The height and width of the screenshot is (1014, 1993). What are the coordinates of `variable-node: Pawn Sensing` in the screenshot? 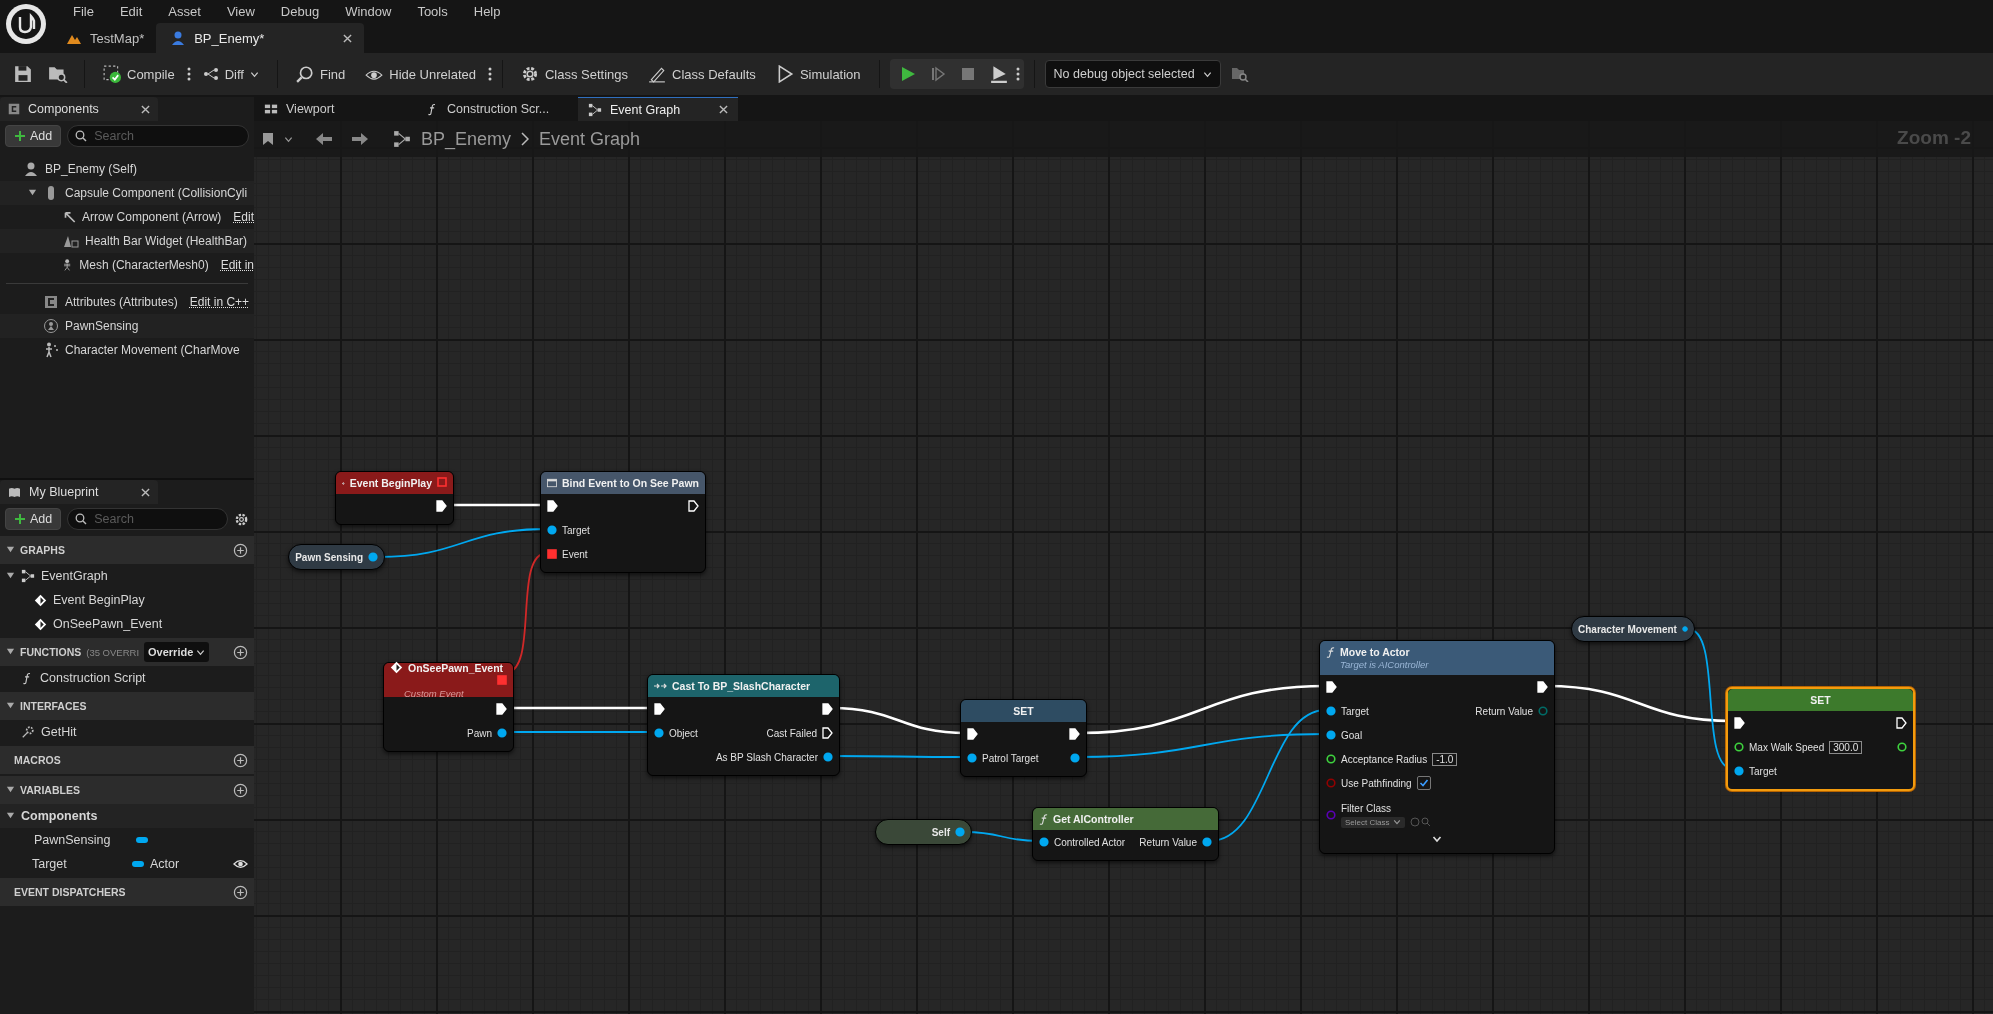 It's located at (336, 557).